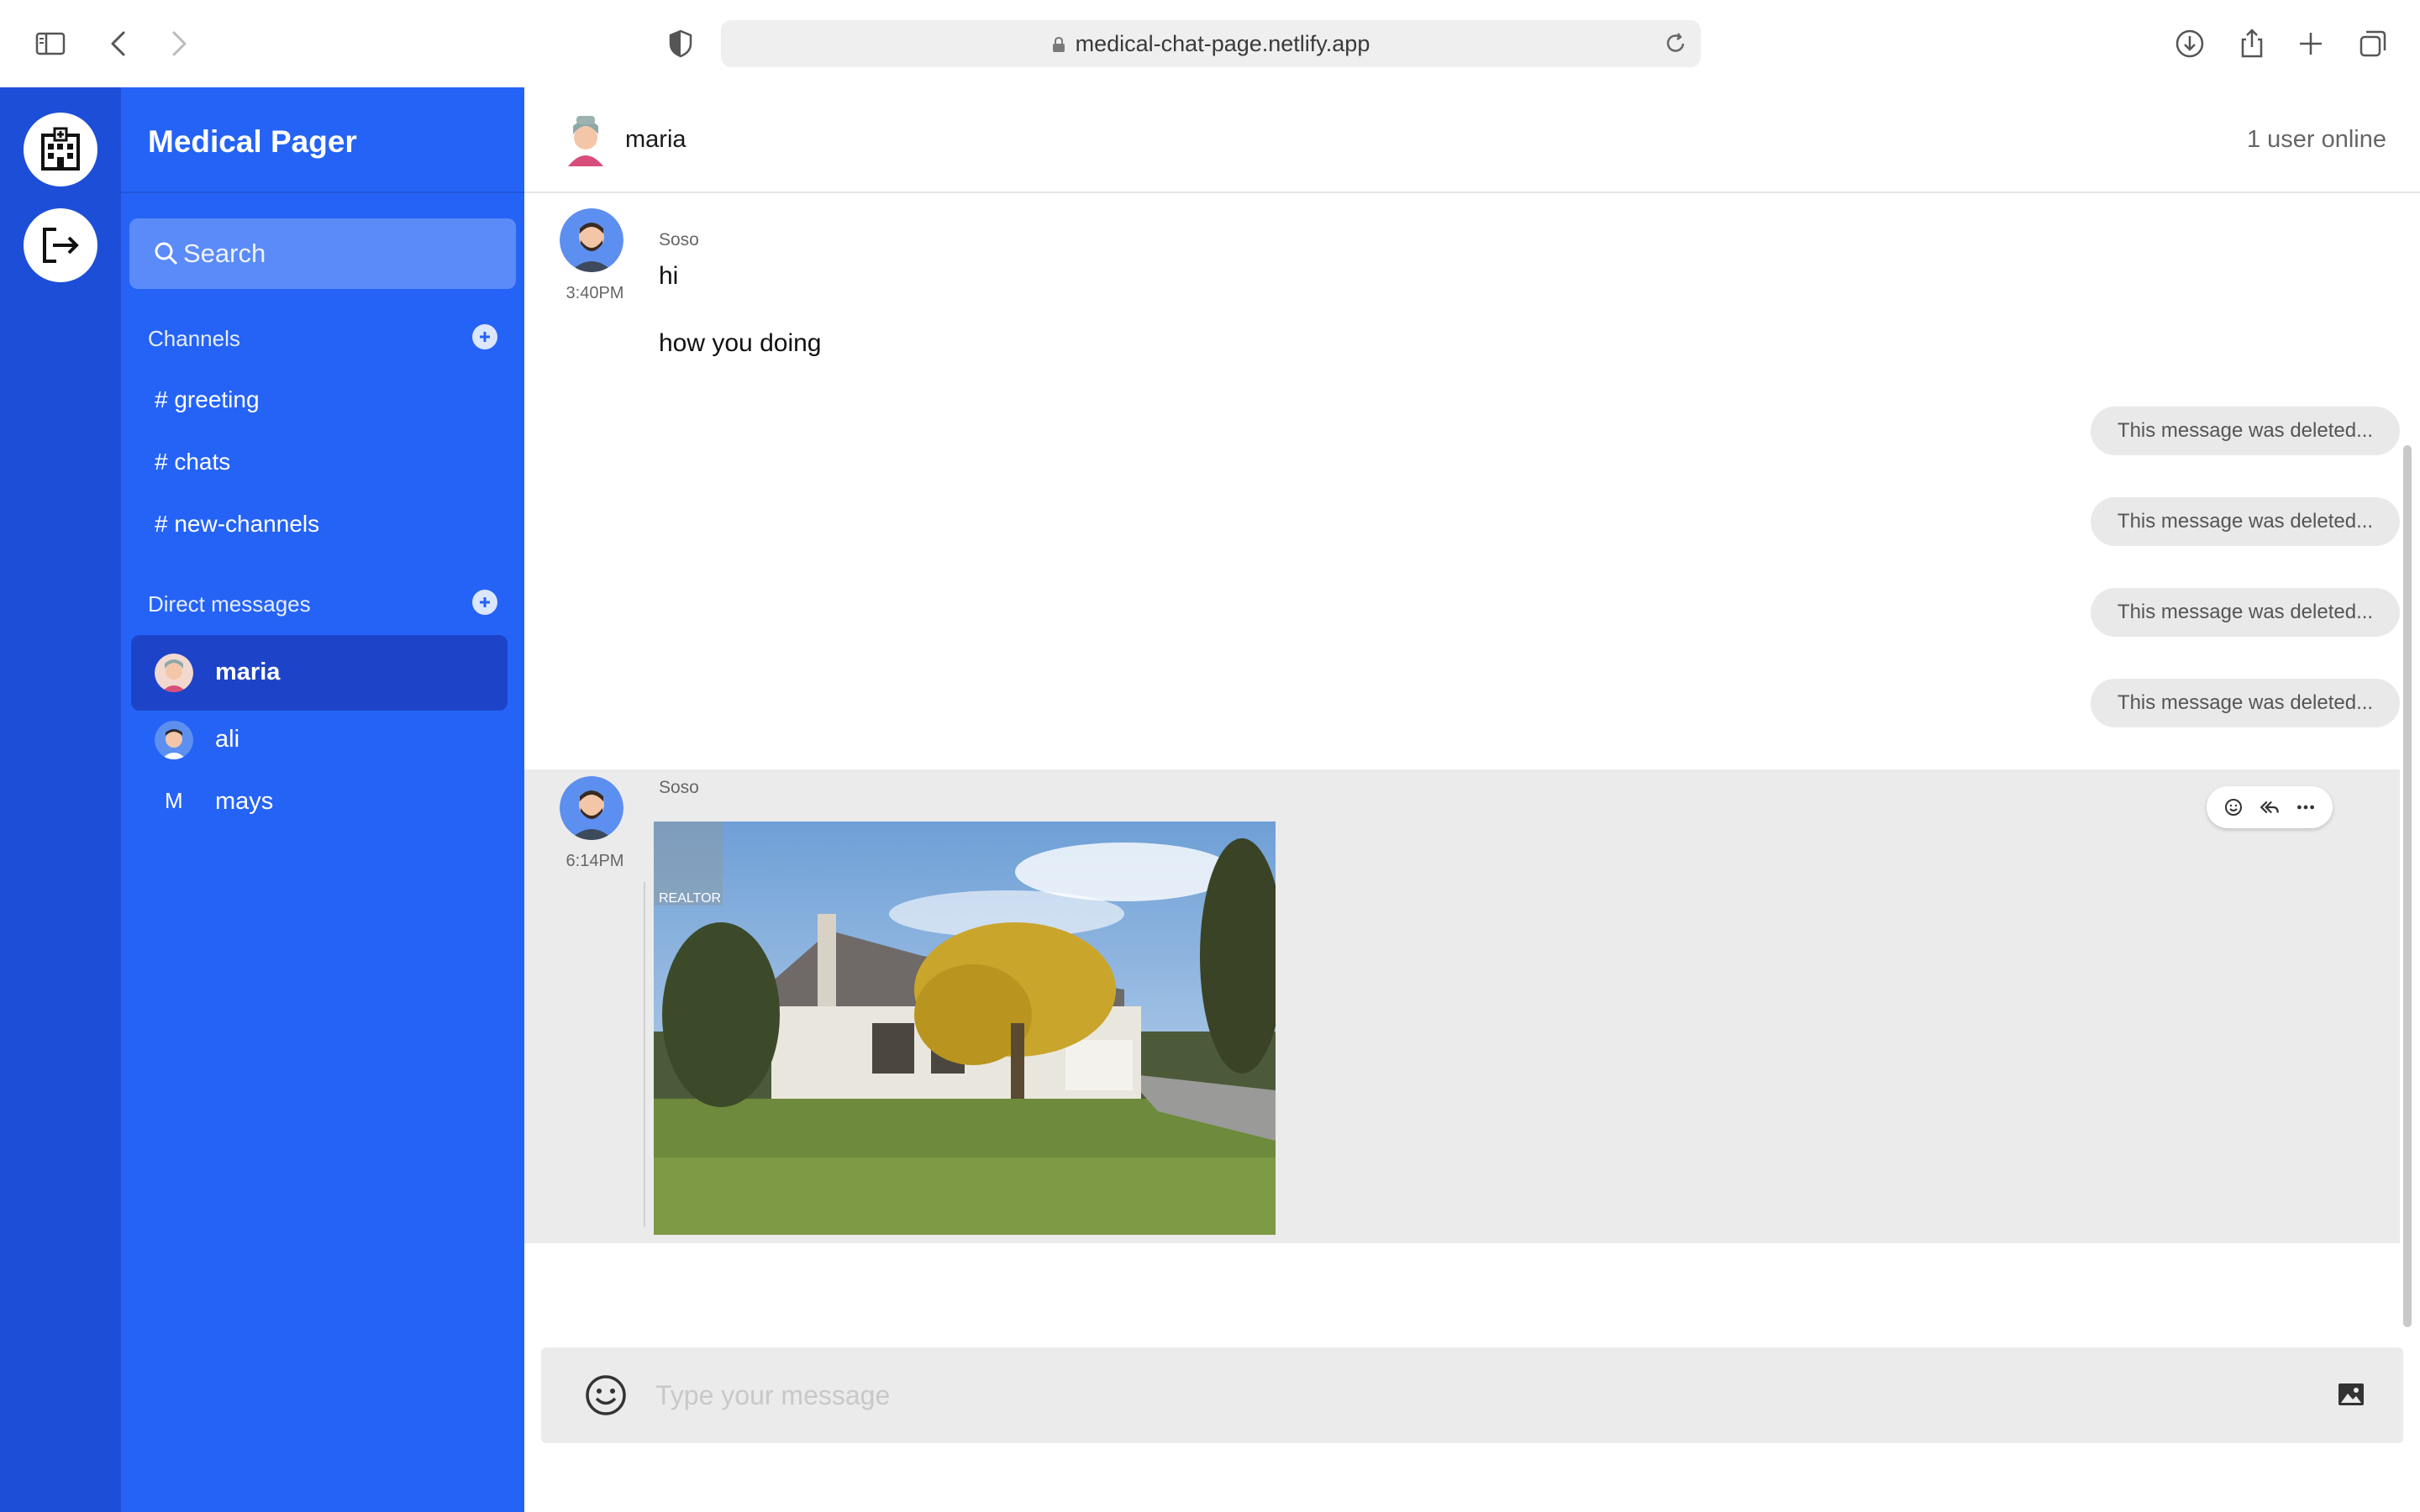 Image resolution: width=2420 pixels, height=1512 pixels. What do you see at coordinates (244, 801) in the screenshot?
I see `dm-name: mays` at bounding box center [244, 801].